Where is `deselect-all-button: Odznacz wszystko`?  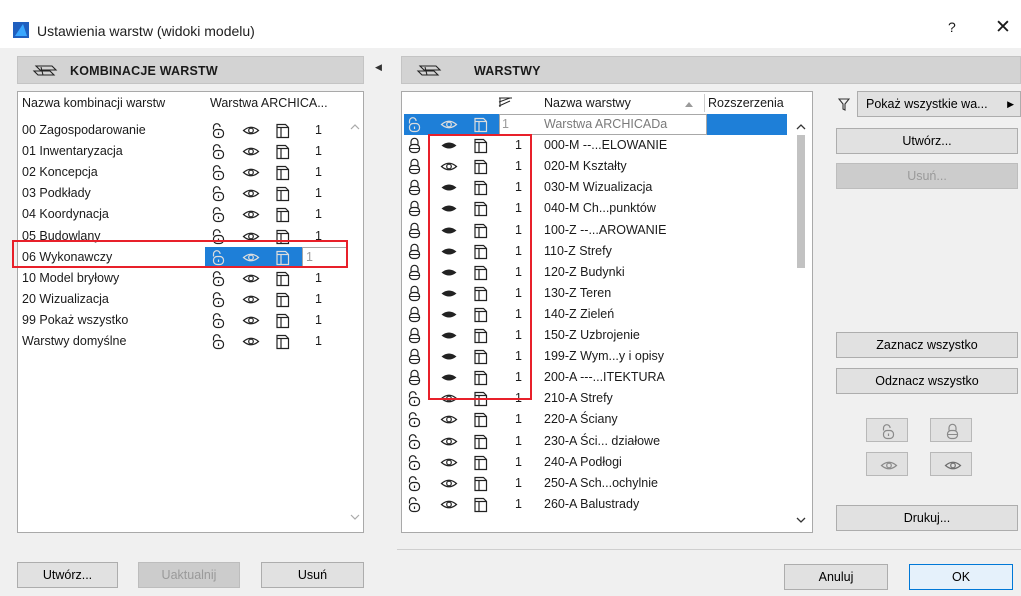
deselect-all-button: Odznacz wszystko is located at coordinates (927, 381).